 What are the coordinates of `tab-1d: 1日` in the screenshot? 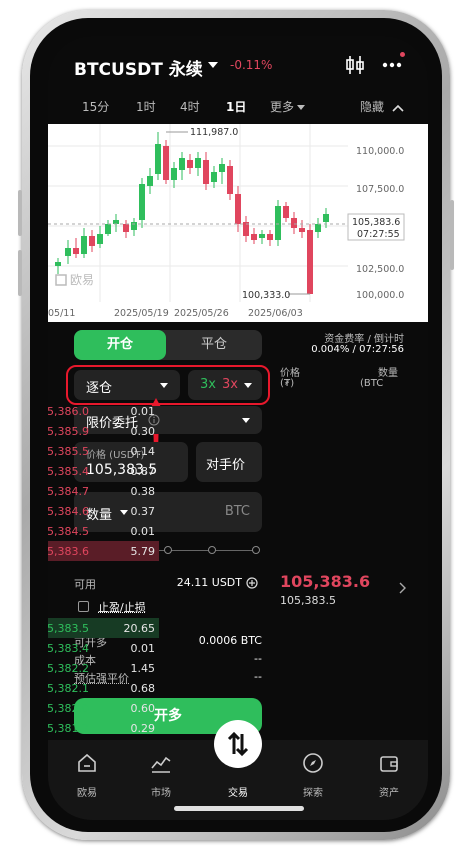 It's located at (236, 109).